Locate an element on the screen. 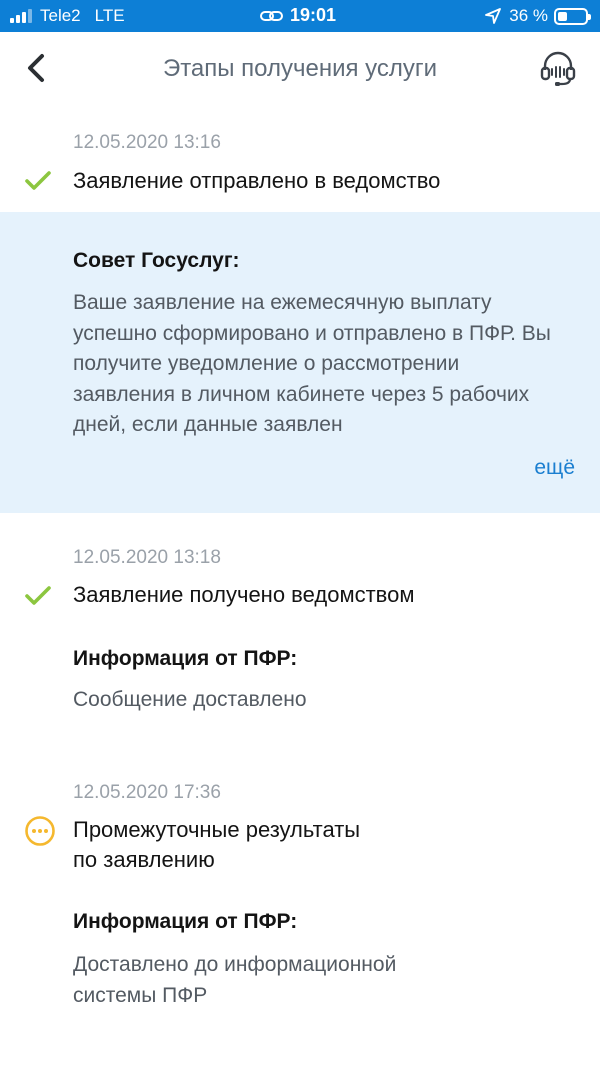 Image resolution: width=600 pixels, height=1066 pixels. tip-title: Совет Госуслуг: is located at coordinates (156, 260).